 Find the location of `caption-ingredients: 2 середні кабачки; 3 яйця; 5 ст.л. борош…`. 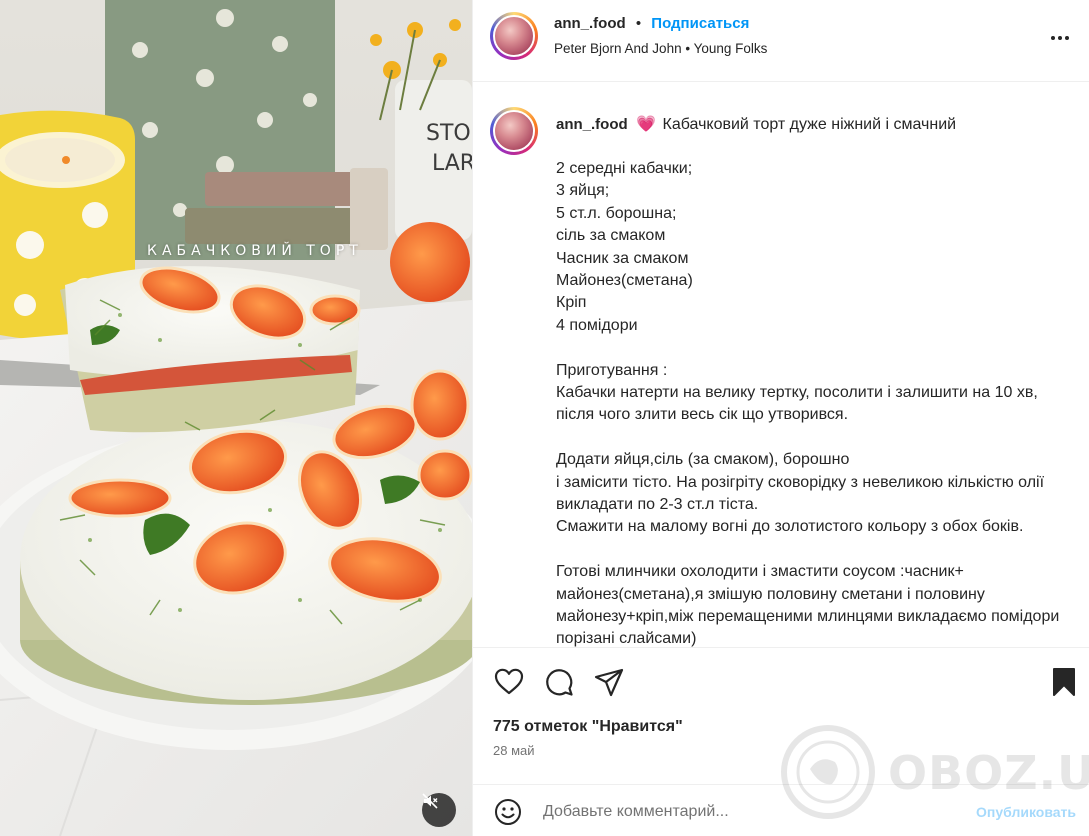

caption-ingredients: 2 середні кабачки; 3 яйця; 5 ст.л. борош… is located at coordinates (624, 247).